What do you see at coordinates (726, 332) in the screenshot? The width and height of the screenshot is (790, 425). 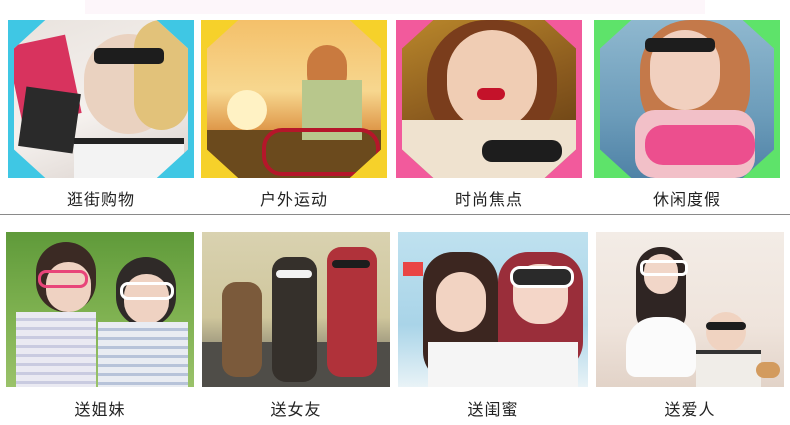 I see `groom-face` at bounding box center [726, 332].